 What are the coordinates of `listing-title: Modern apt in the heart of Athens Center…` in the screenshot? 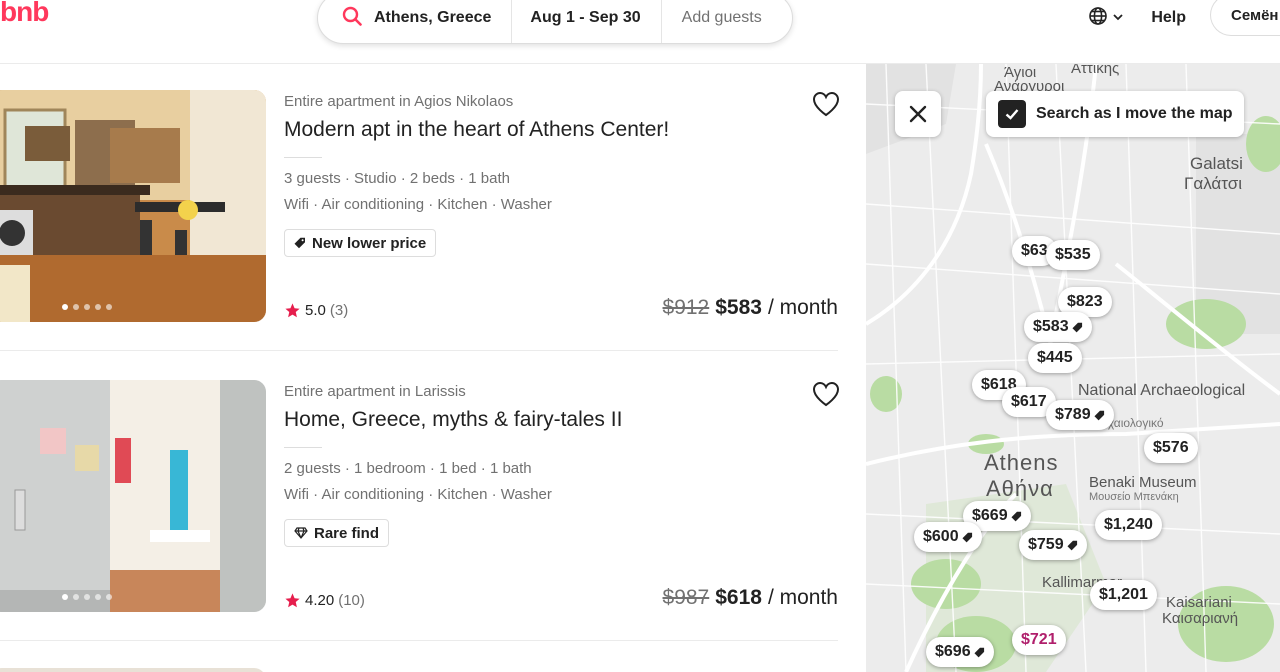 It's located at (476, 130).